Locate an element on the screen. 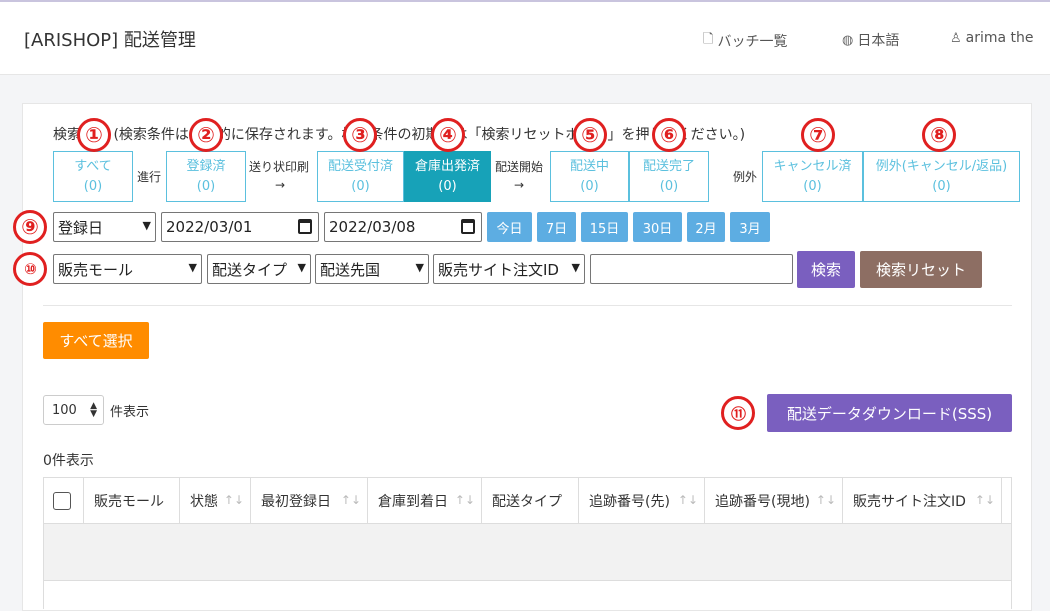 Image resolution: width=1050 pixels, height=611 pixels. status-exception: 例外(キャンセル/返品) (0) is located at coordinates (941, 176).